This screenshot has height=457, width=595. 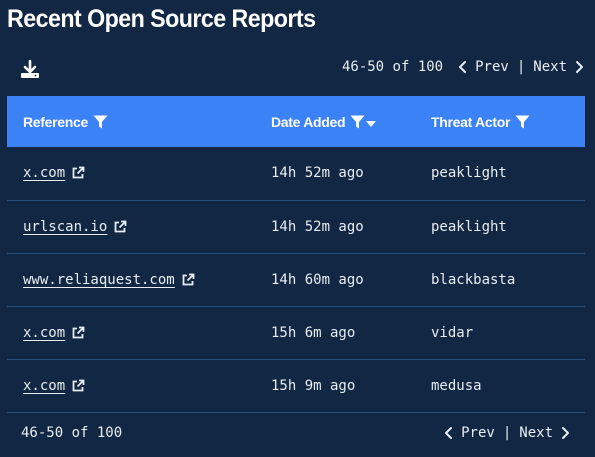 What do you see at coordinates (161, 19) in the screenshot?
I see `page-title: Recent Open Source Reports` at bounding box center [161, 19].